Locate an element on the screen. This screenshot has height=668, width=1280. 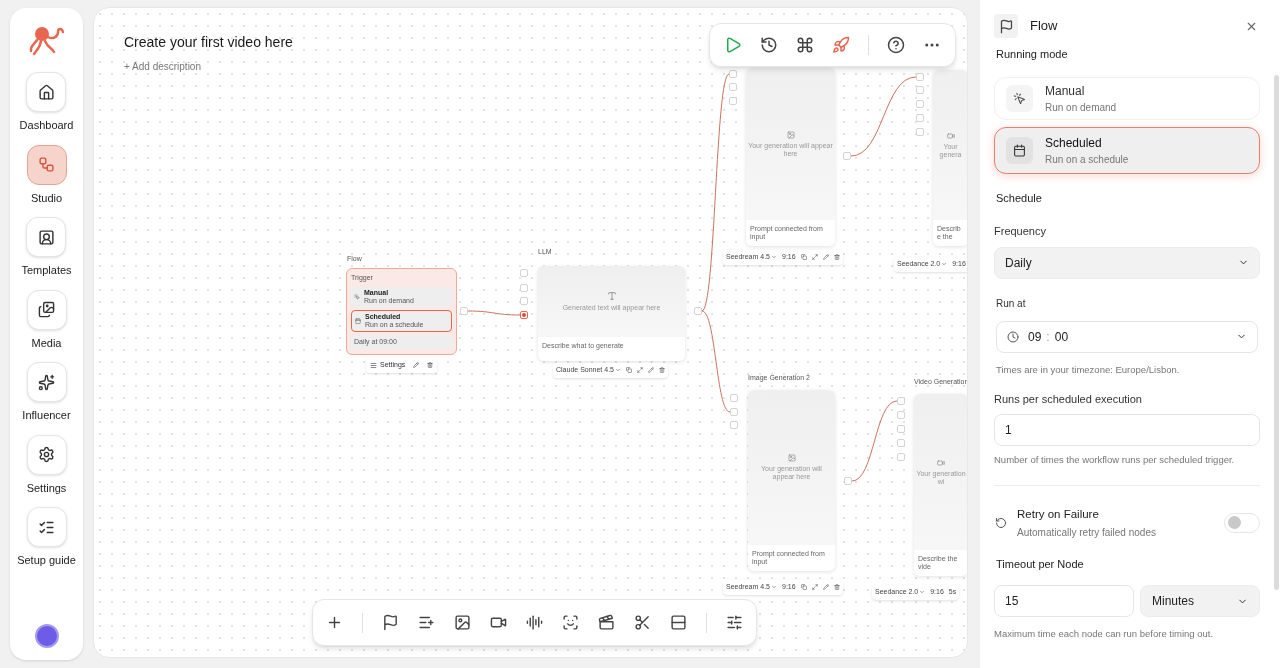
sidebar-item-label: Templates is located at coordinates (46, 270).